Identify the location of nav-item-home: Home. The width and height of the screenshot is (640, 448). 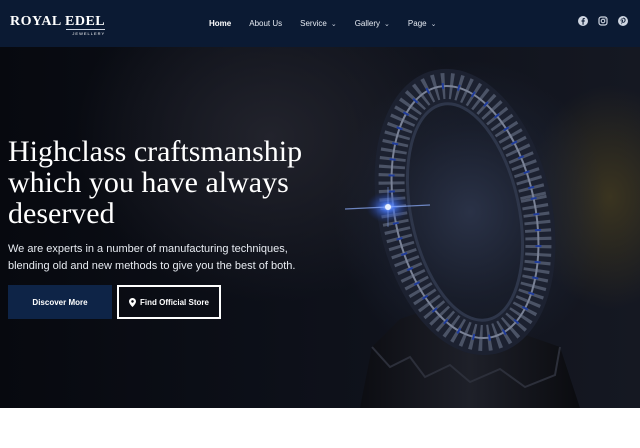
(220, 23).